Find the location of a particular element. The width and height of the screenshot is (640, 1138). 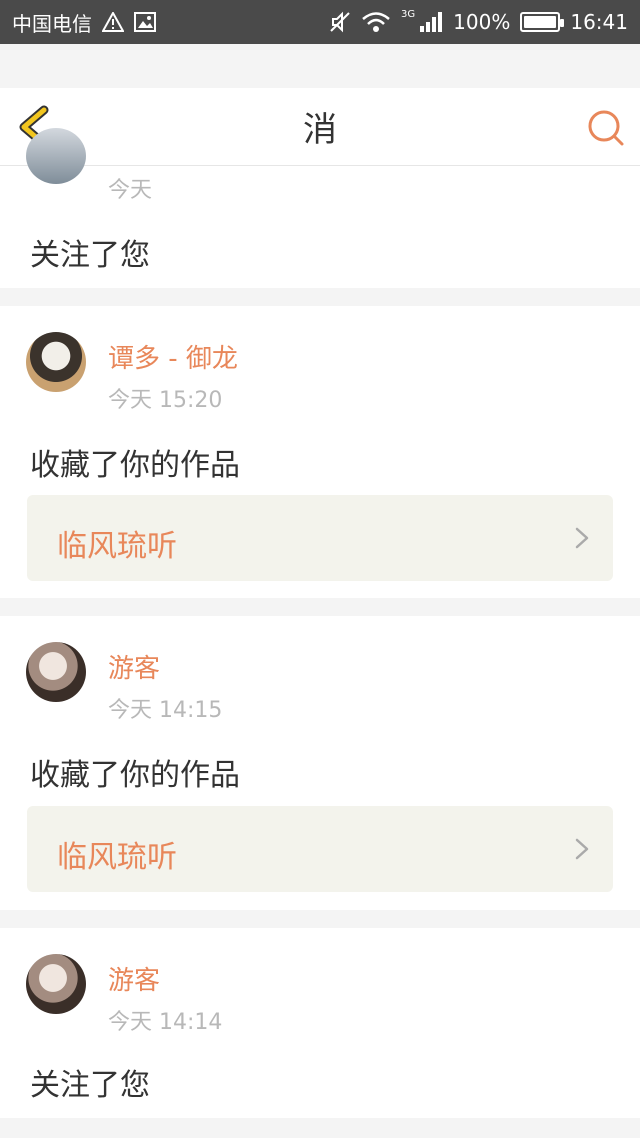

battery-percent: 100% is located at coordinates (482, 22).